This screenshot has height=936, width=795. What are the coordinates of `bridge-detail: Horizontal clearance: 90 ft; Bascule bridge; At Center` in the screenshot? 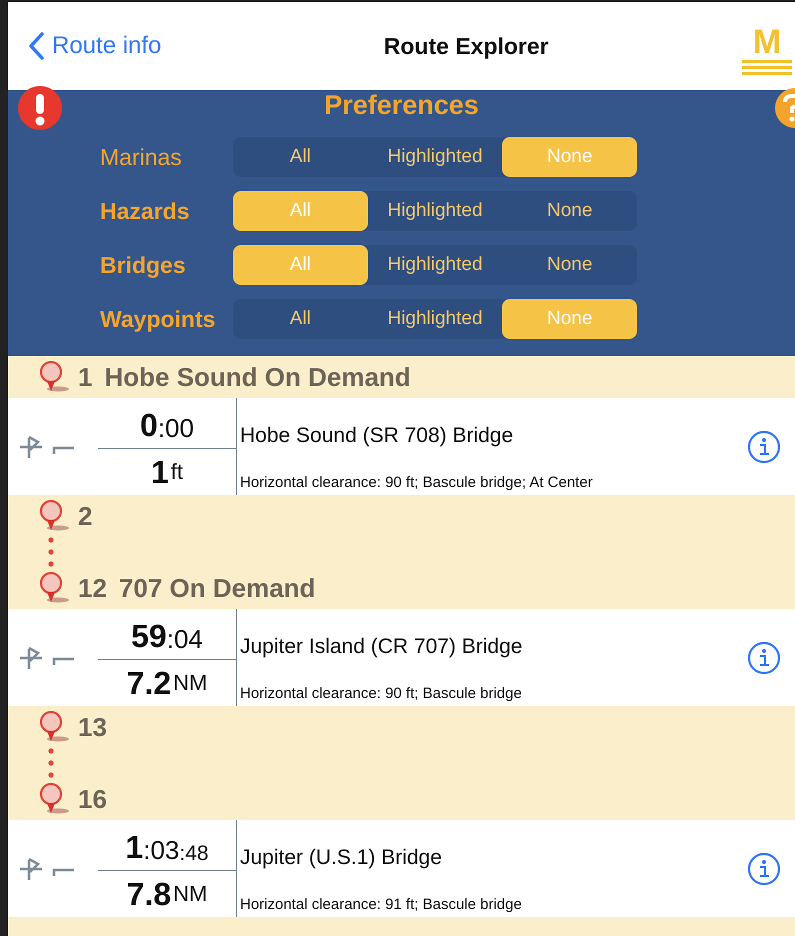 It's located at (417, 482).